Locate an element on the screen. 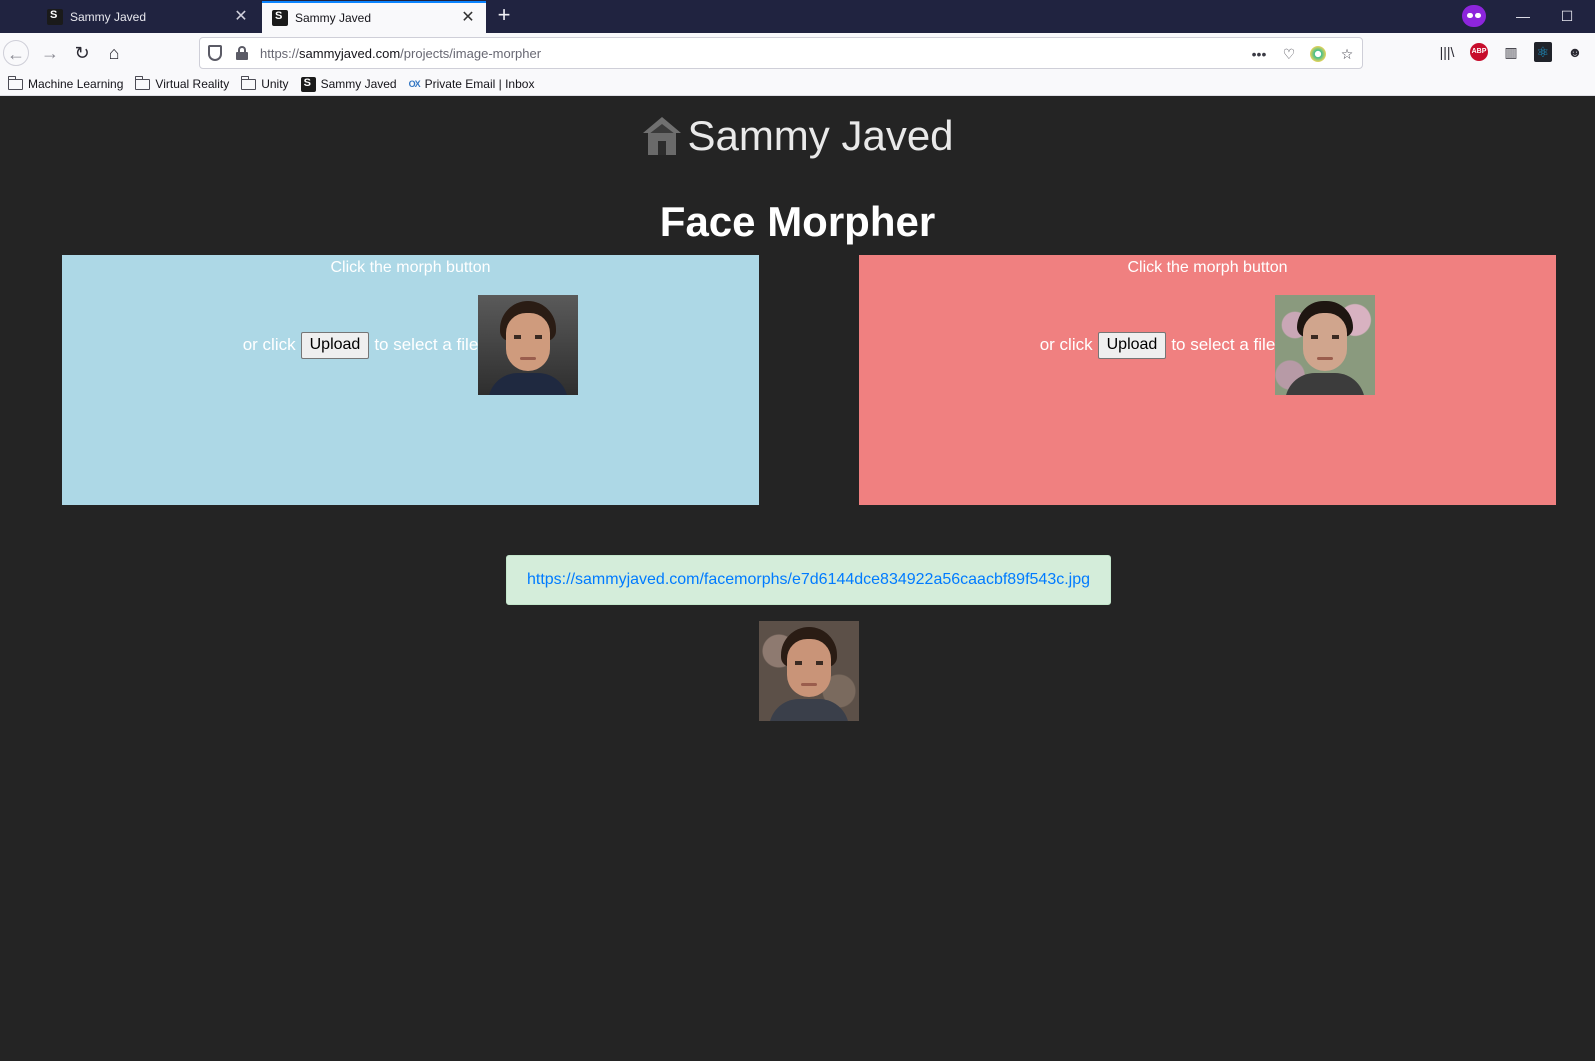  face-thumbnail-left is located at coordinates (528, 345).